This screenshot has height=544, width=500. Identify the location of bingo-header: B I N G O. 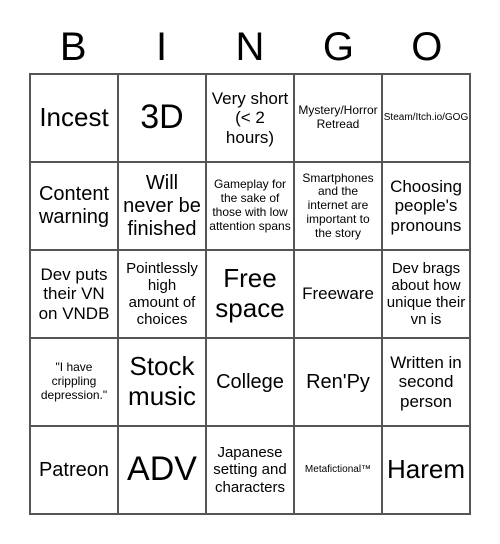
(250, 47).